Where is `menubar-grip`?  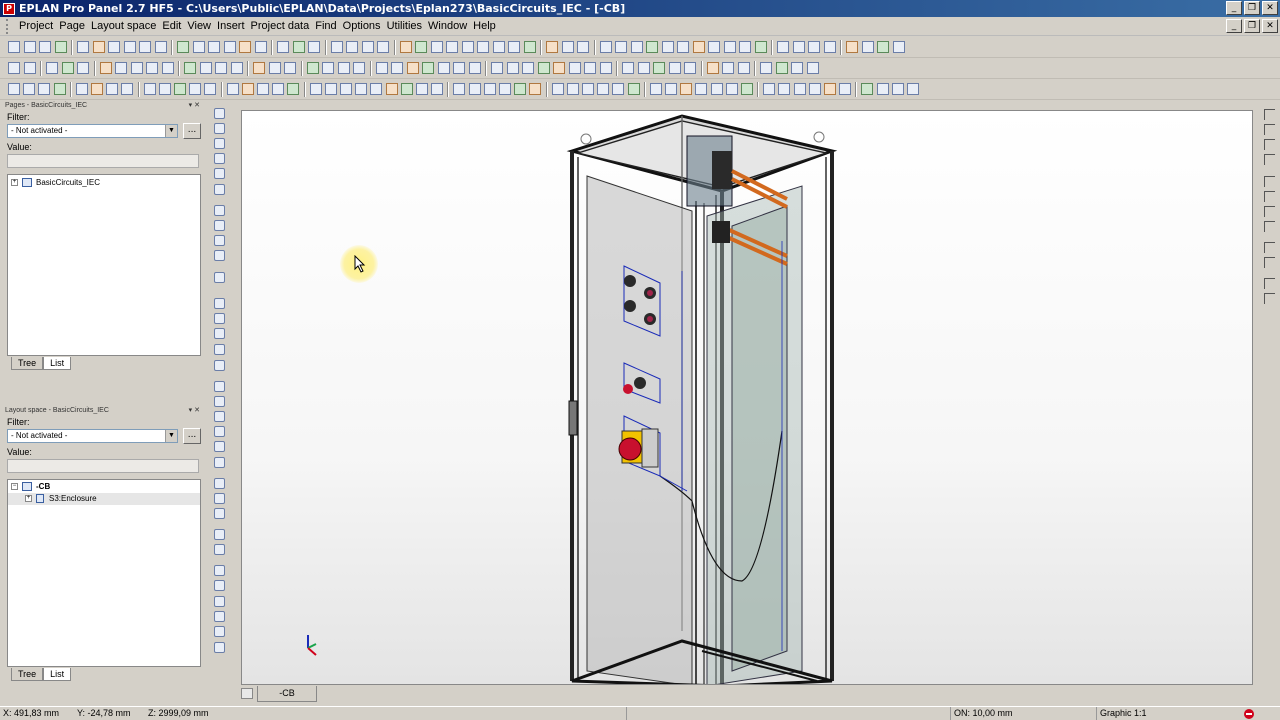 menubar-grip is located at coordinates (9, 26).